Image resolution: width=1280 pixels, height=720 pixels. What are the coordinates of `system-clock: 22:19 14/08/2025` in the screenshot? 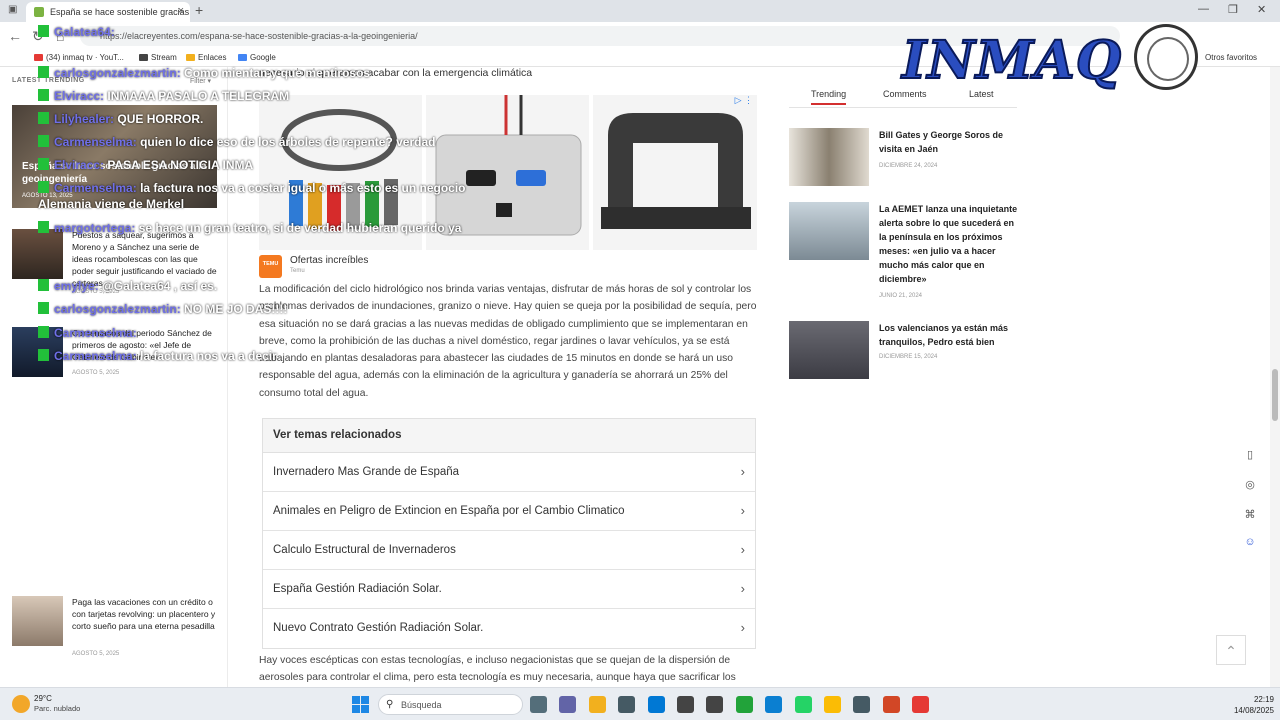 It's located at (1246, 705).